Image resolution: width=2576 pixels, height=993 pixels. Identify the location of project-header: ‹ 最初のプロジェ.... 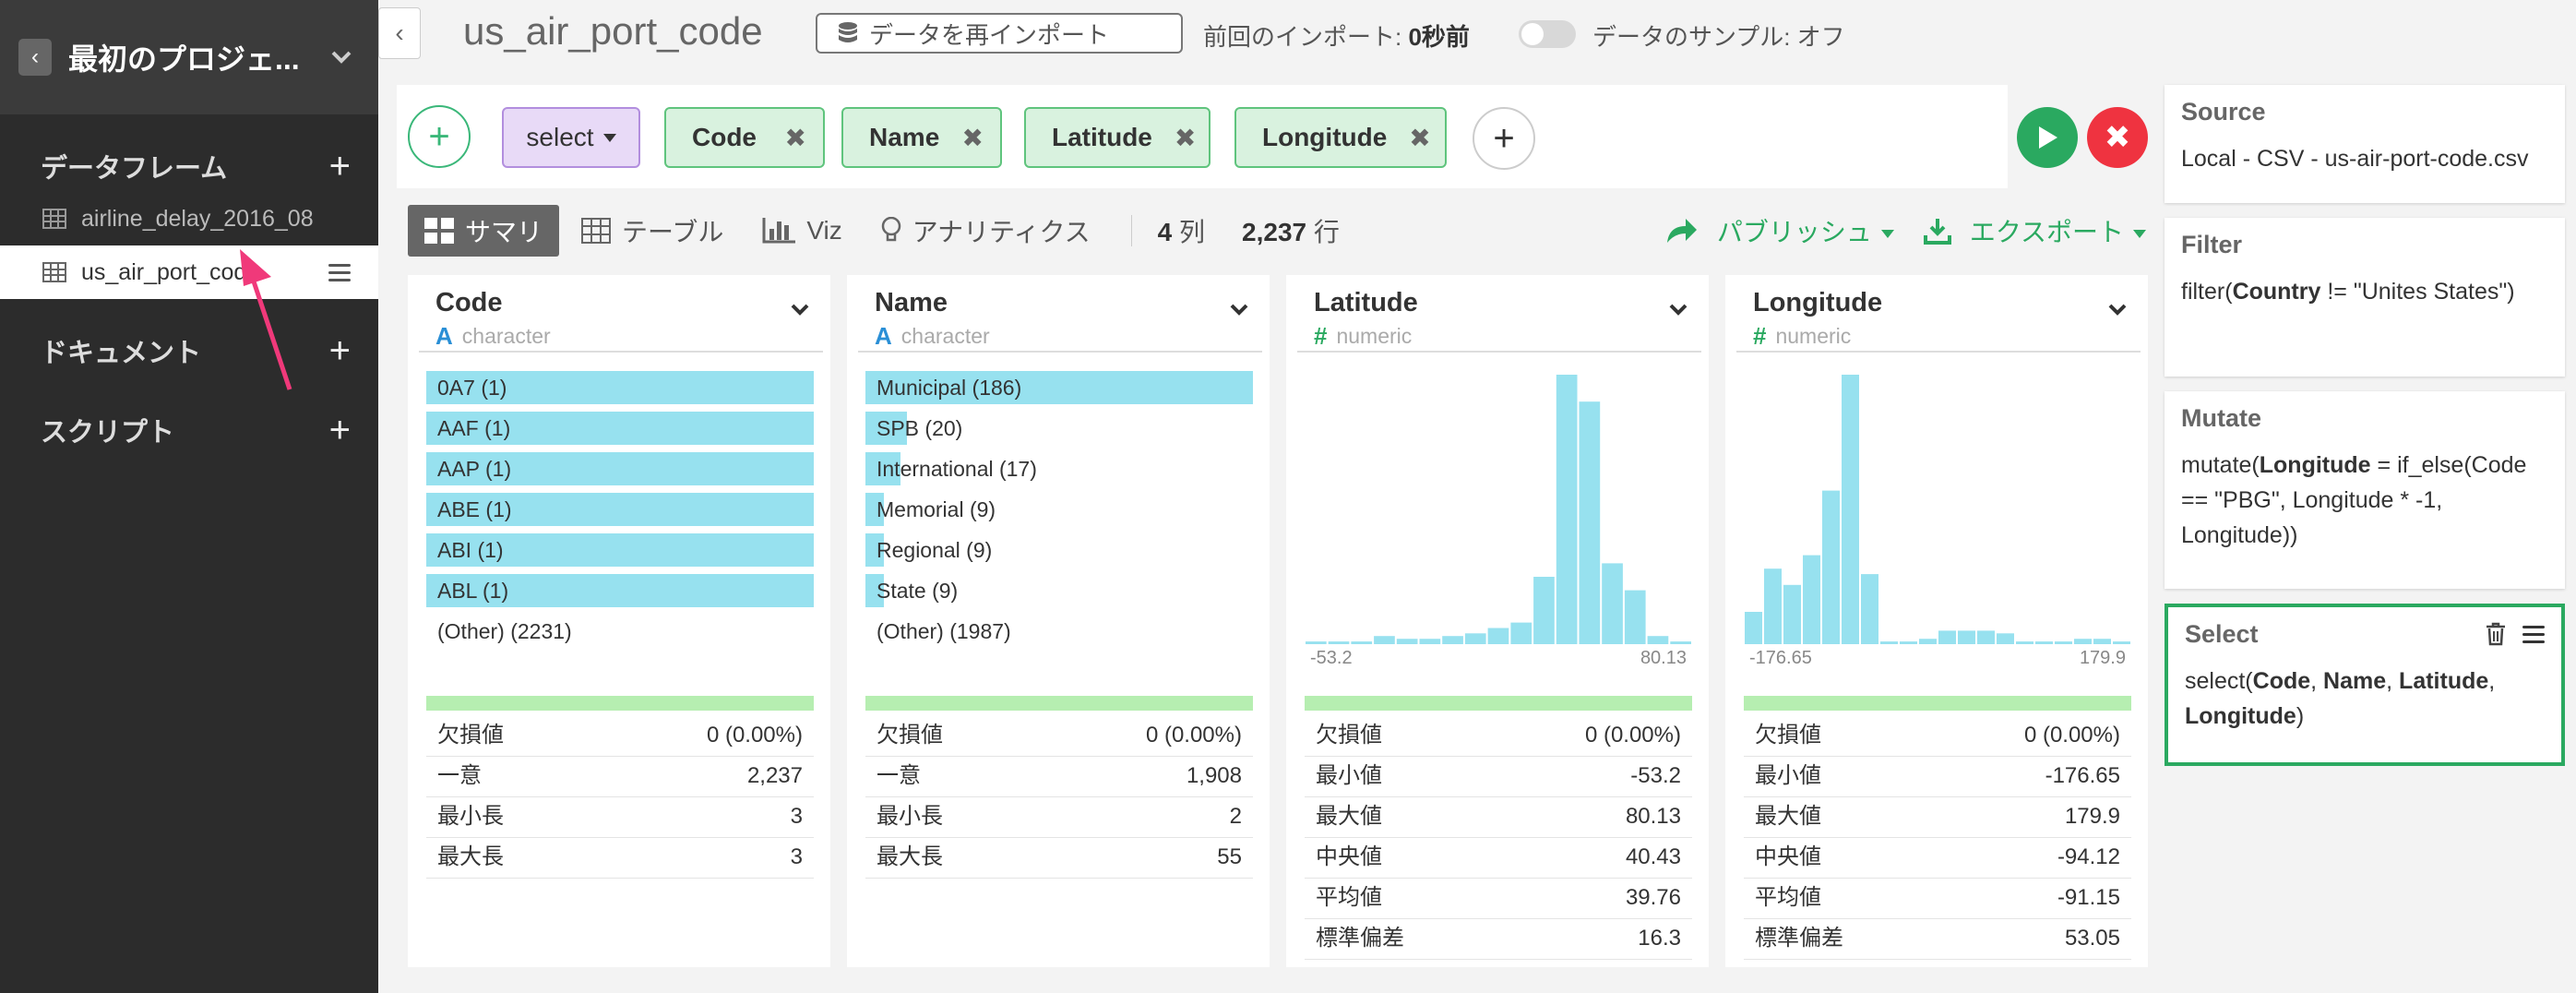
(189, 57).